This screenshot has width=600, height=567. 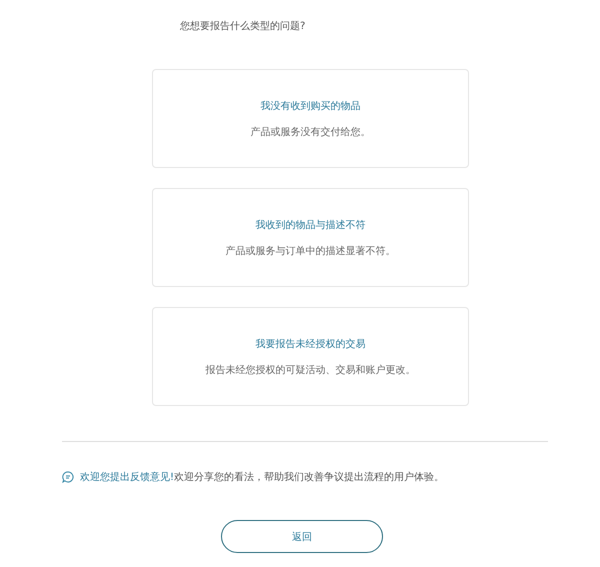 I want to click on option-description: 产品或服务与订单中的描述显著不符。, so click(x=311, y=251).